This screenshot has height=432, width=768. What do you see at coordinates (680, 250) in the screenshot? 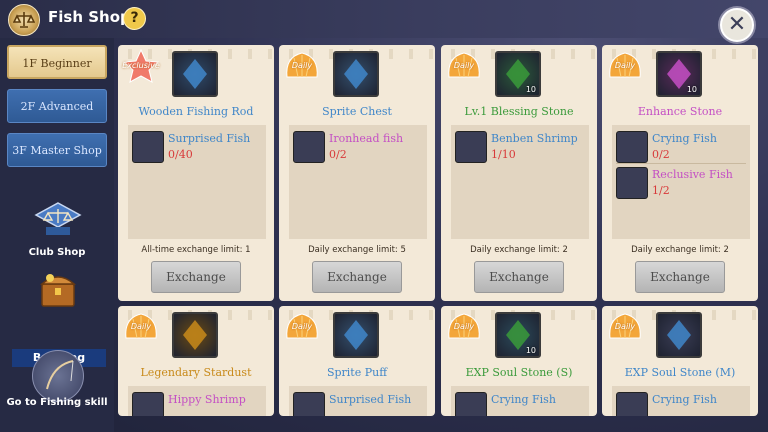
I see `exchange-limit: Daily exchange limit: 2` at bounding box center [680, 250].